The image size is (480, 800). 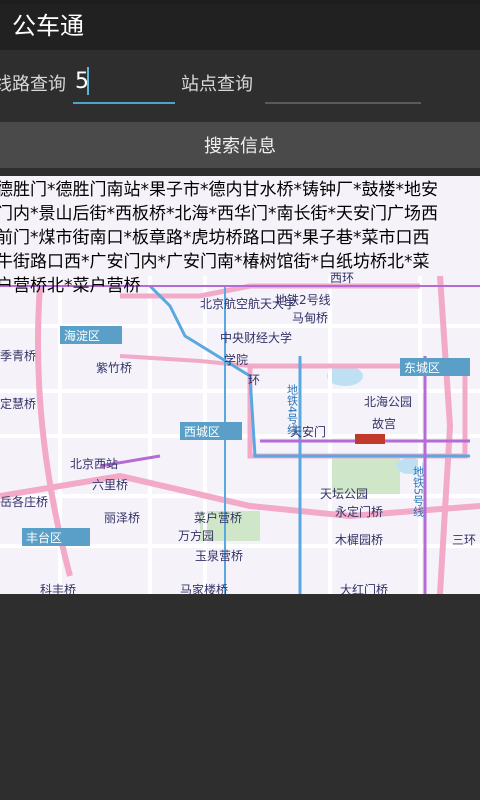 What do you see at coordinates (114, 368) in the screenshot?
I see `map-label: 紫竹桥` at bounding box center [114, 368].